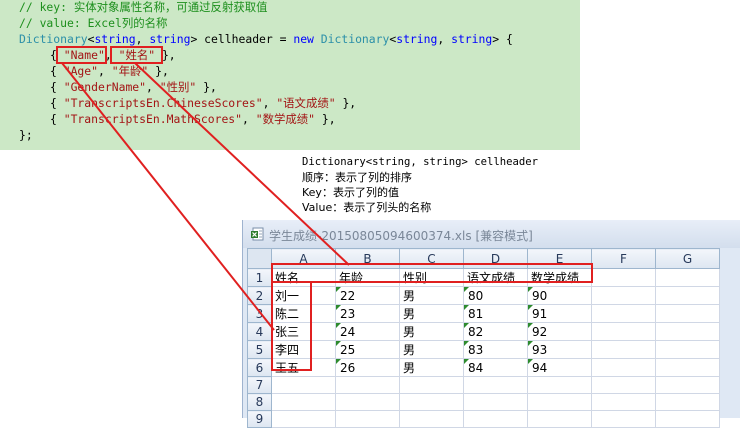 This screenshot has width=740, height=428. What do you see at coordinates (623, 258) in the screenshot?
I see `column-header-f: F` at bounding box center [623, 258].